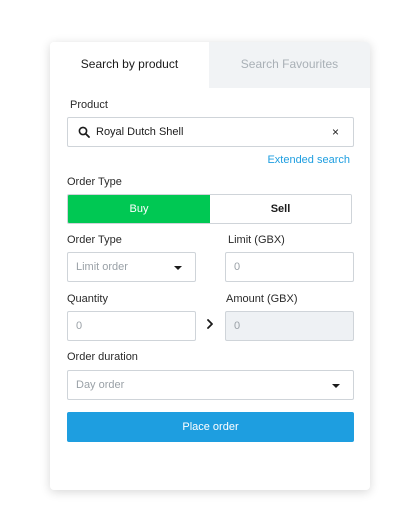  Describe the element at coordinates (256, 240) in the screenshot. I see `limit-label: Limit (GBX)` at that location.